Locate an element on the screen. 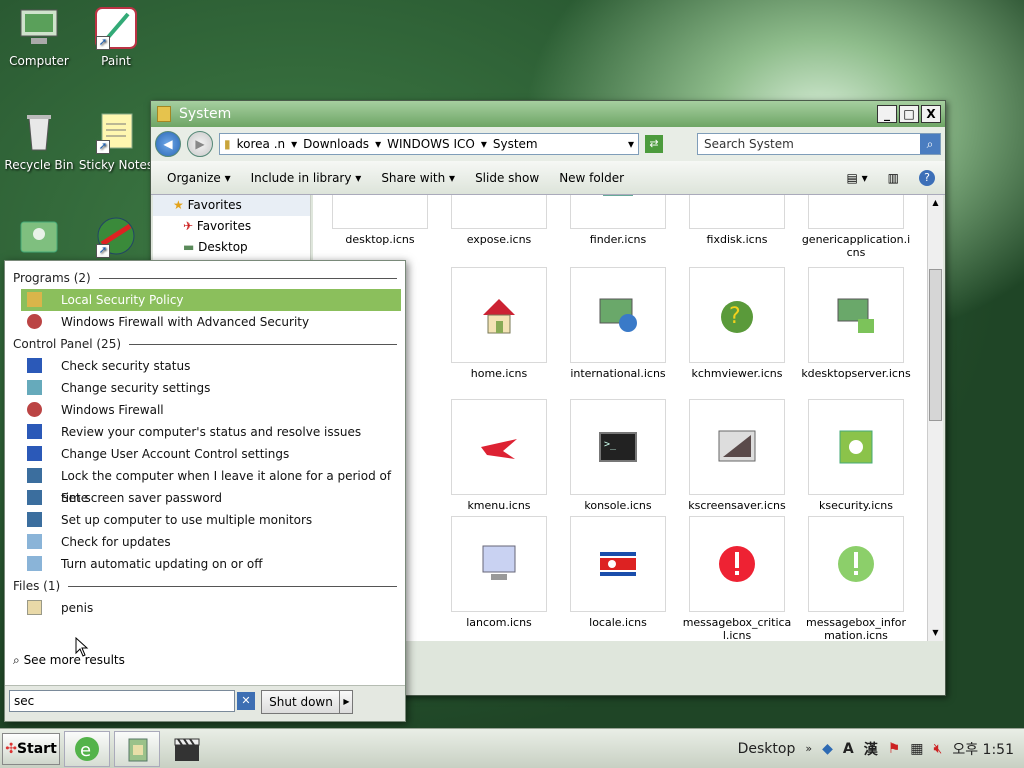  desktop-icon-recycle-bin: Recycle Bin is located at coordinates (39, 141).